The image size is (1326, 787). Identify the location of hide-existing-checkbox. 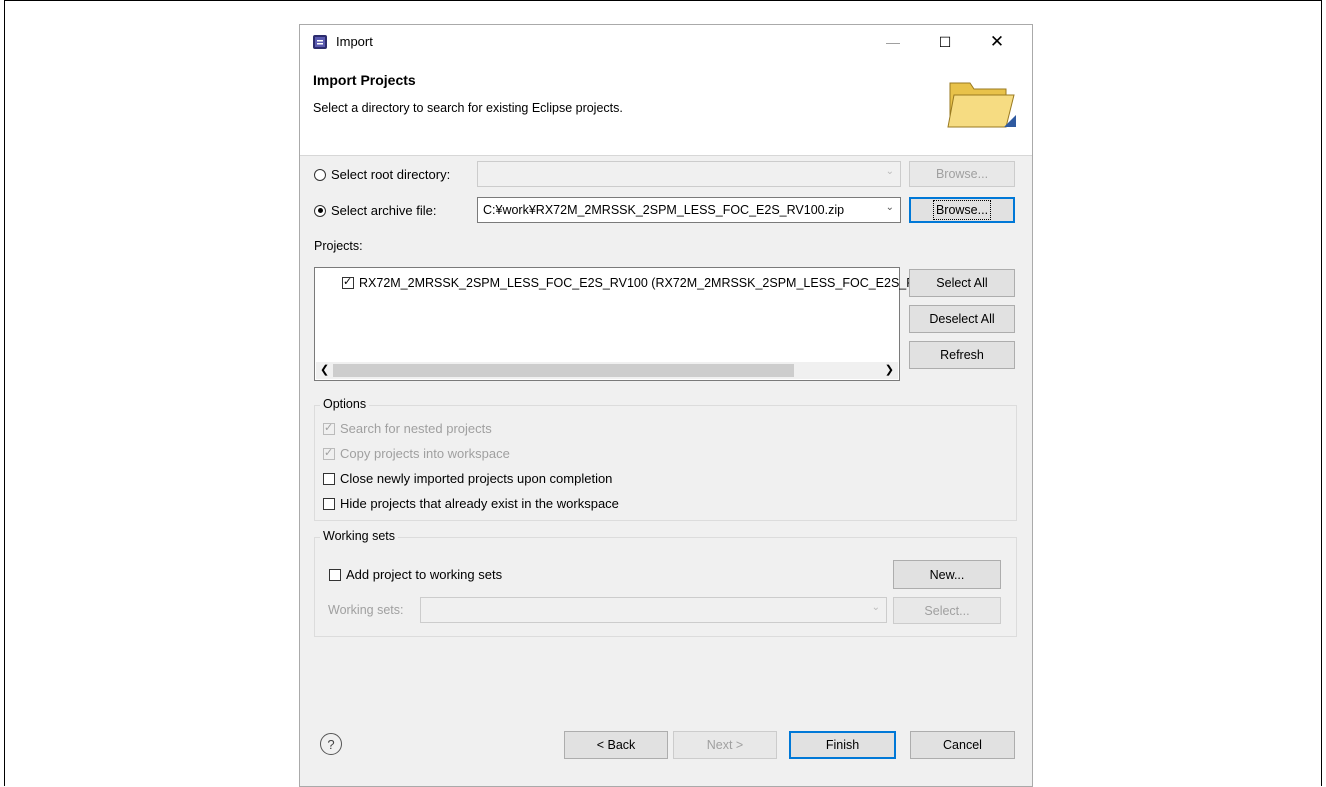
(329, 503).